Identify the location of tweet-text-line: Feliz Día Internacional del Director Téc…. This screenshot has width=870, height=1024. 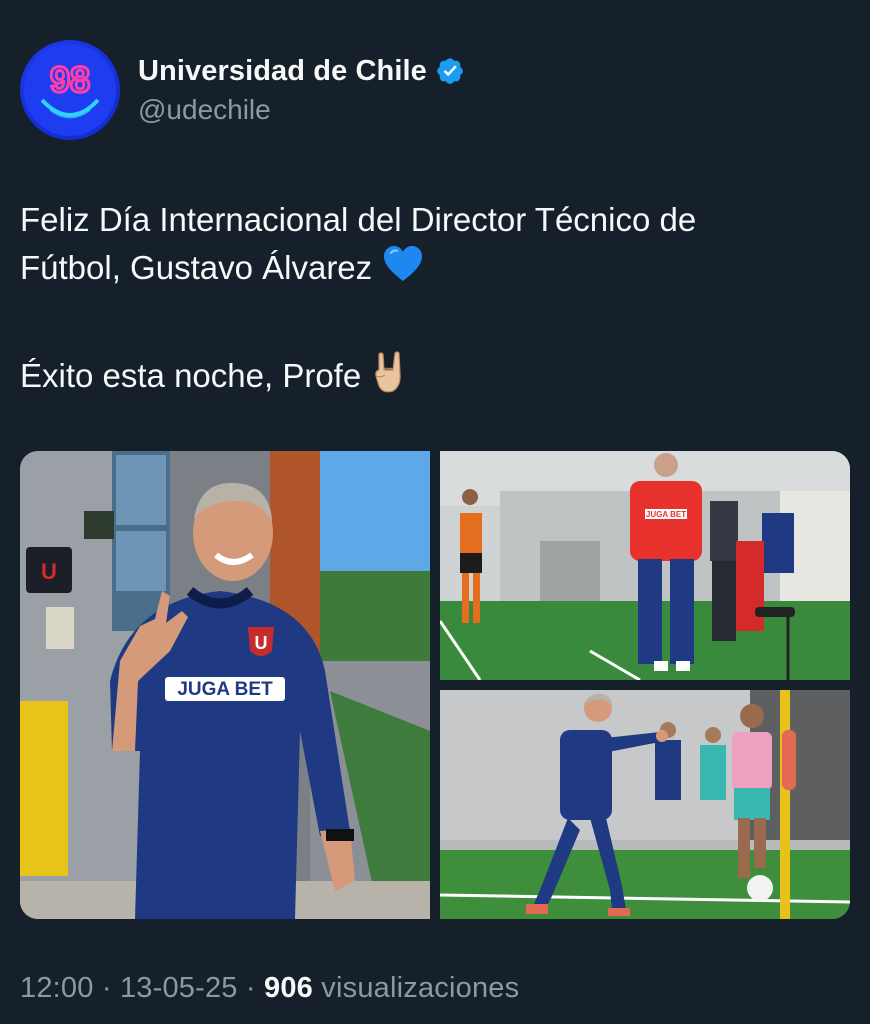
(358, 219).